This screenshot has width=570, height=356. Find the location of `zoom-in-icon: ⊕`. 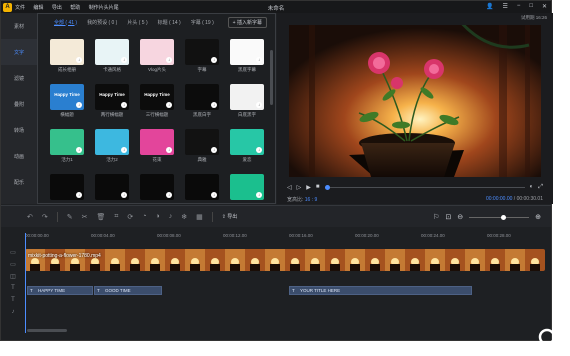

zoom-in-icon: ⊕ is located at coordinates (538, 217).